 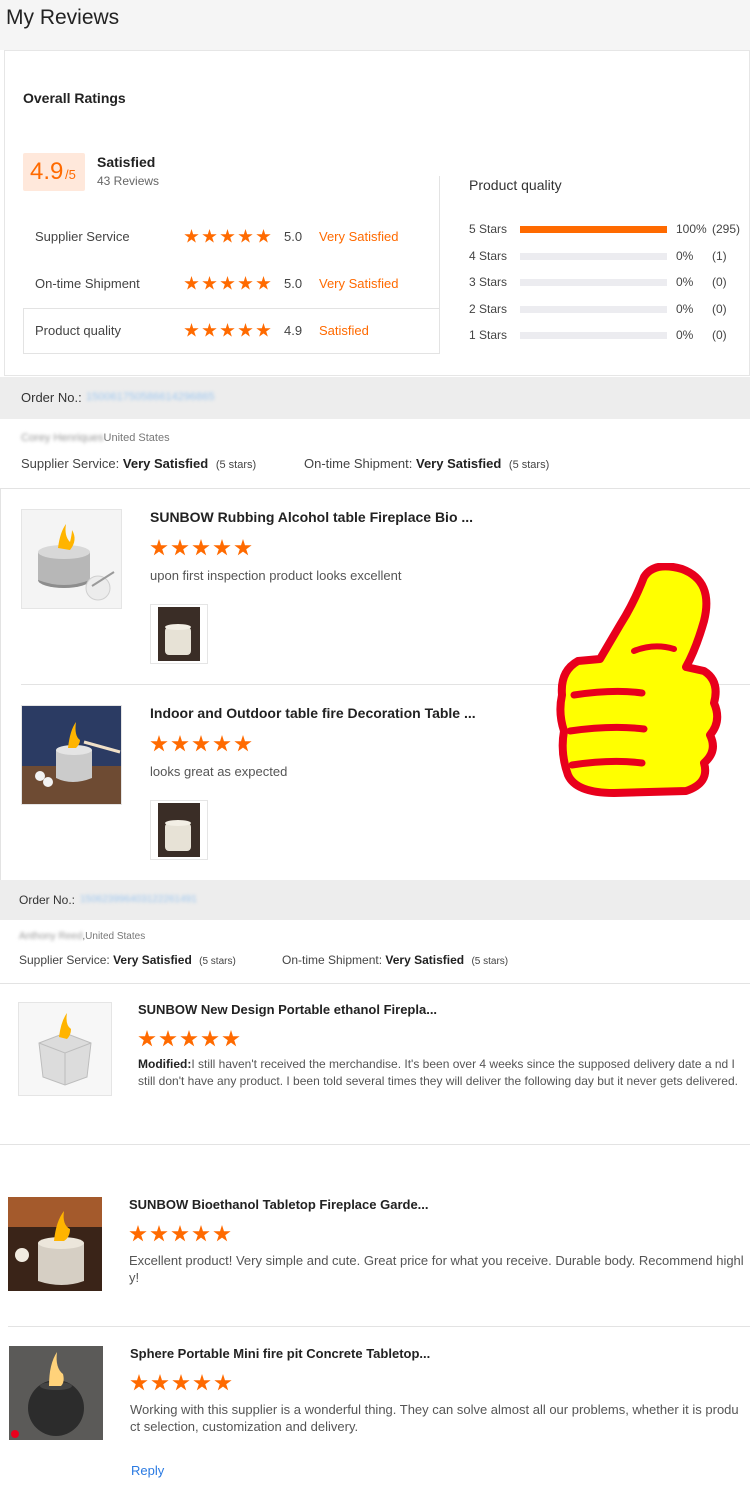 I want to click on reply-link: Reply, so click(x=147, y=1470).